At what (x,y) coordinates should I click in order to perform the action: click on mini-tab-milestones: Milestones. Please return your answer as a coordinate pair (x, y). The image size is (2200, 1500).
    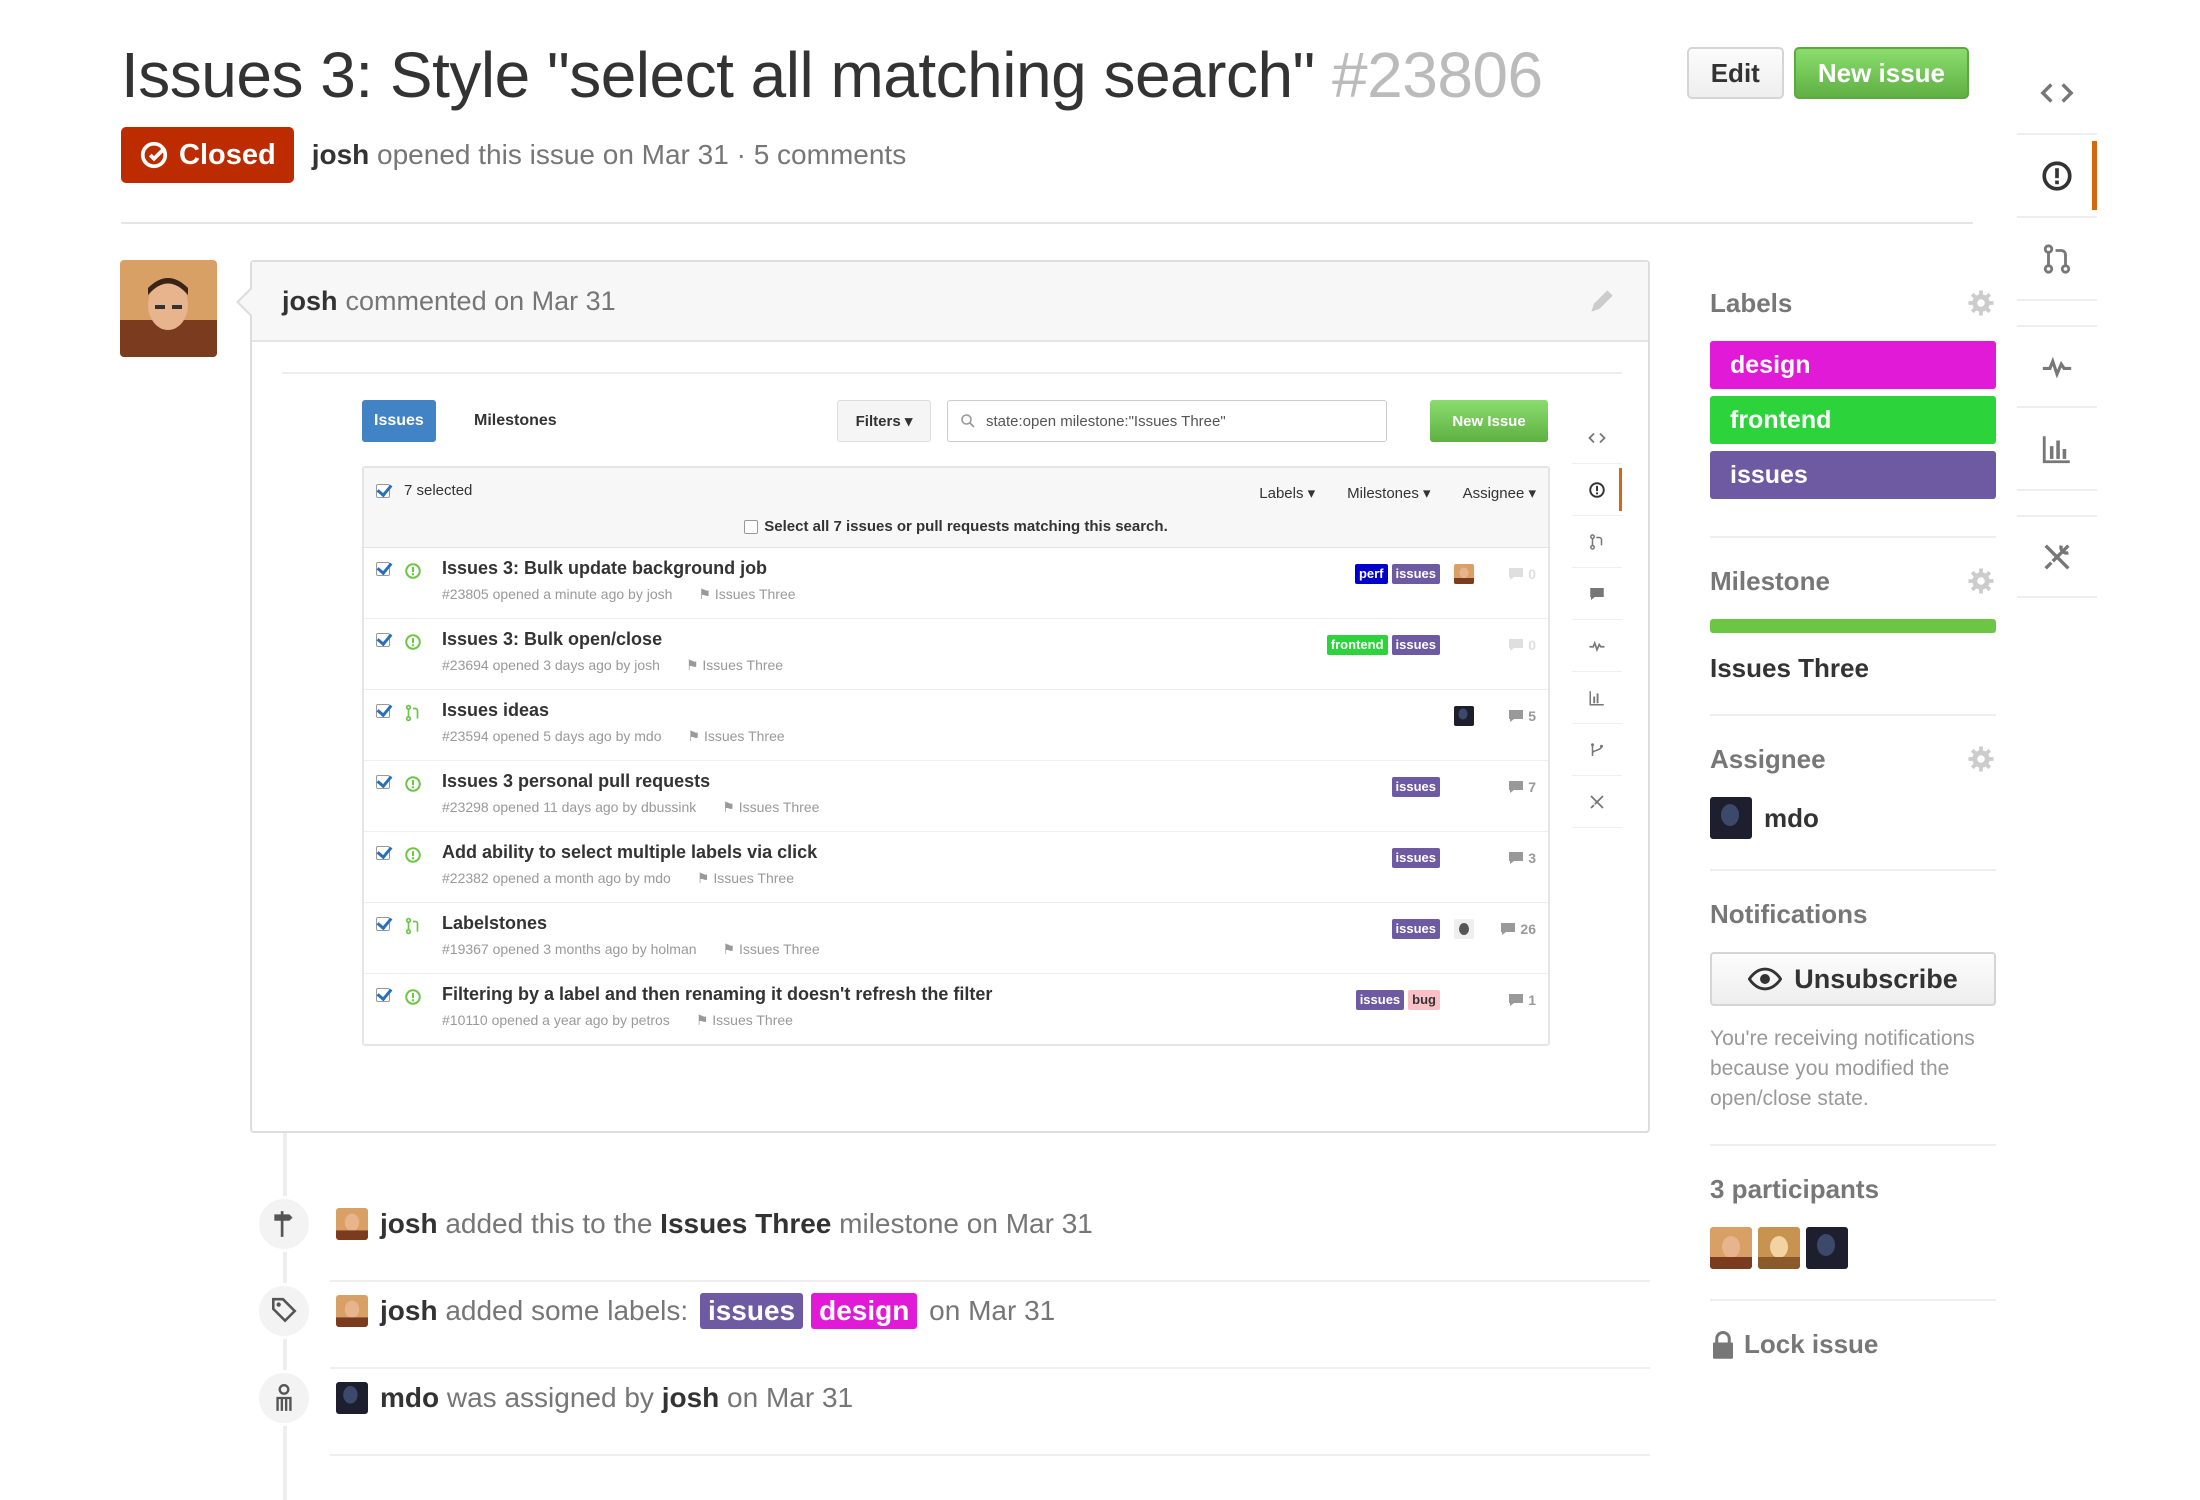
    Looking at the image, I should click on (515, 421).